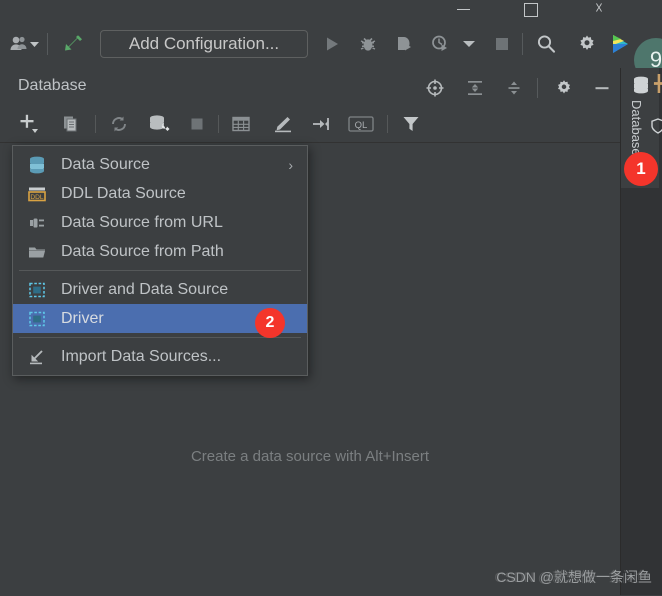  Describe the element at coordinates (310, 87) in the screenshot. I see `database-panel-header: Database` at that location.